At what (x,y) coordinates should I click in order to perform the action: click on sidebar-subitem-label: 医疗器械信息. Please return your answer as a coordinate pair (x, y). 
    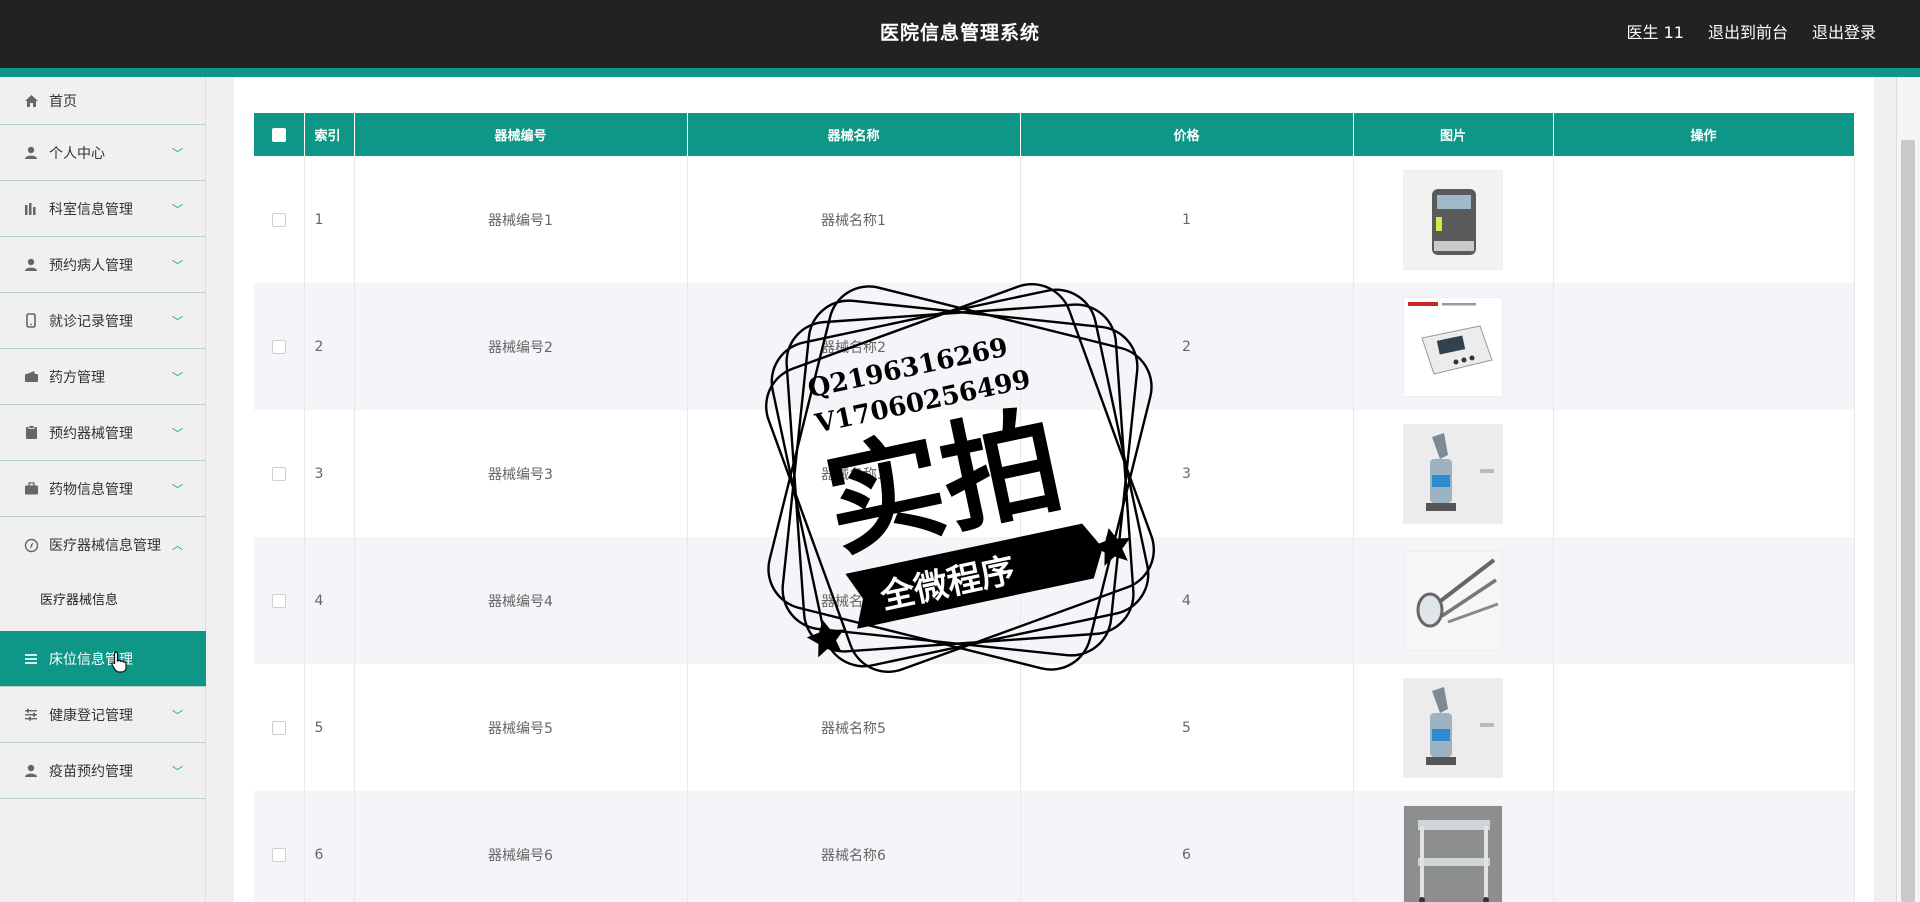
    Looking at the image, I should click on (79, 600).